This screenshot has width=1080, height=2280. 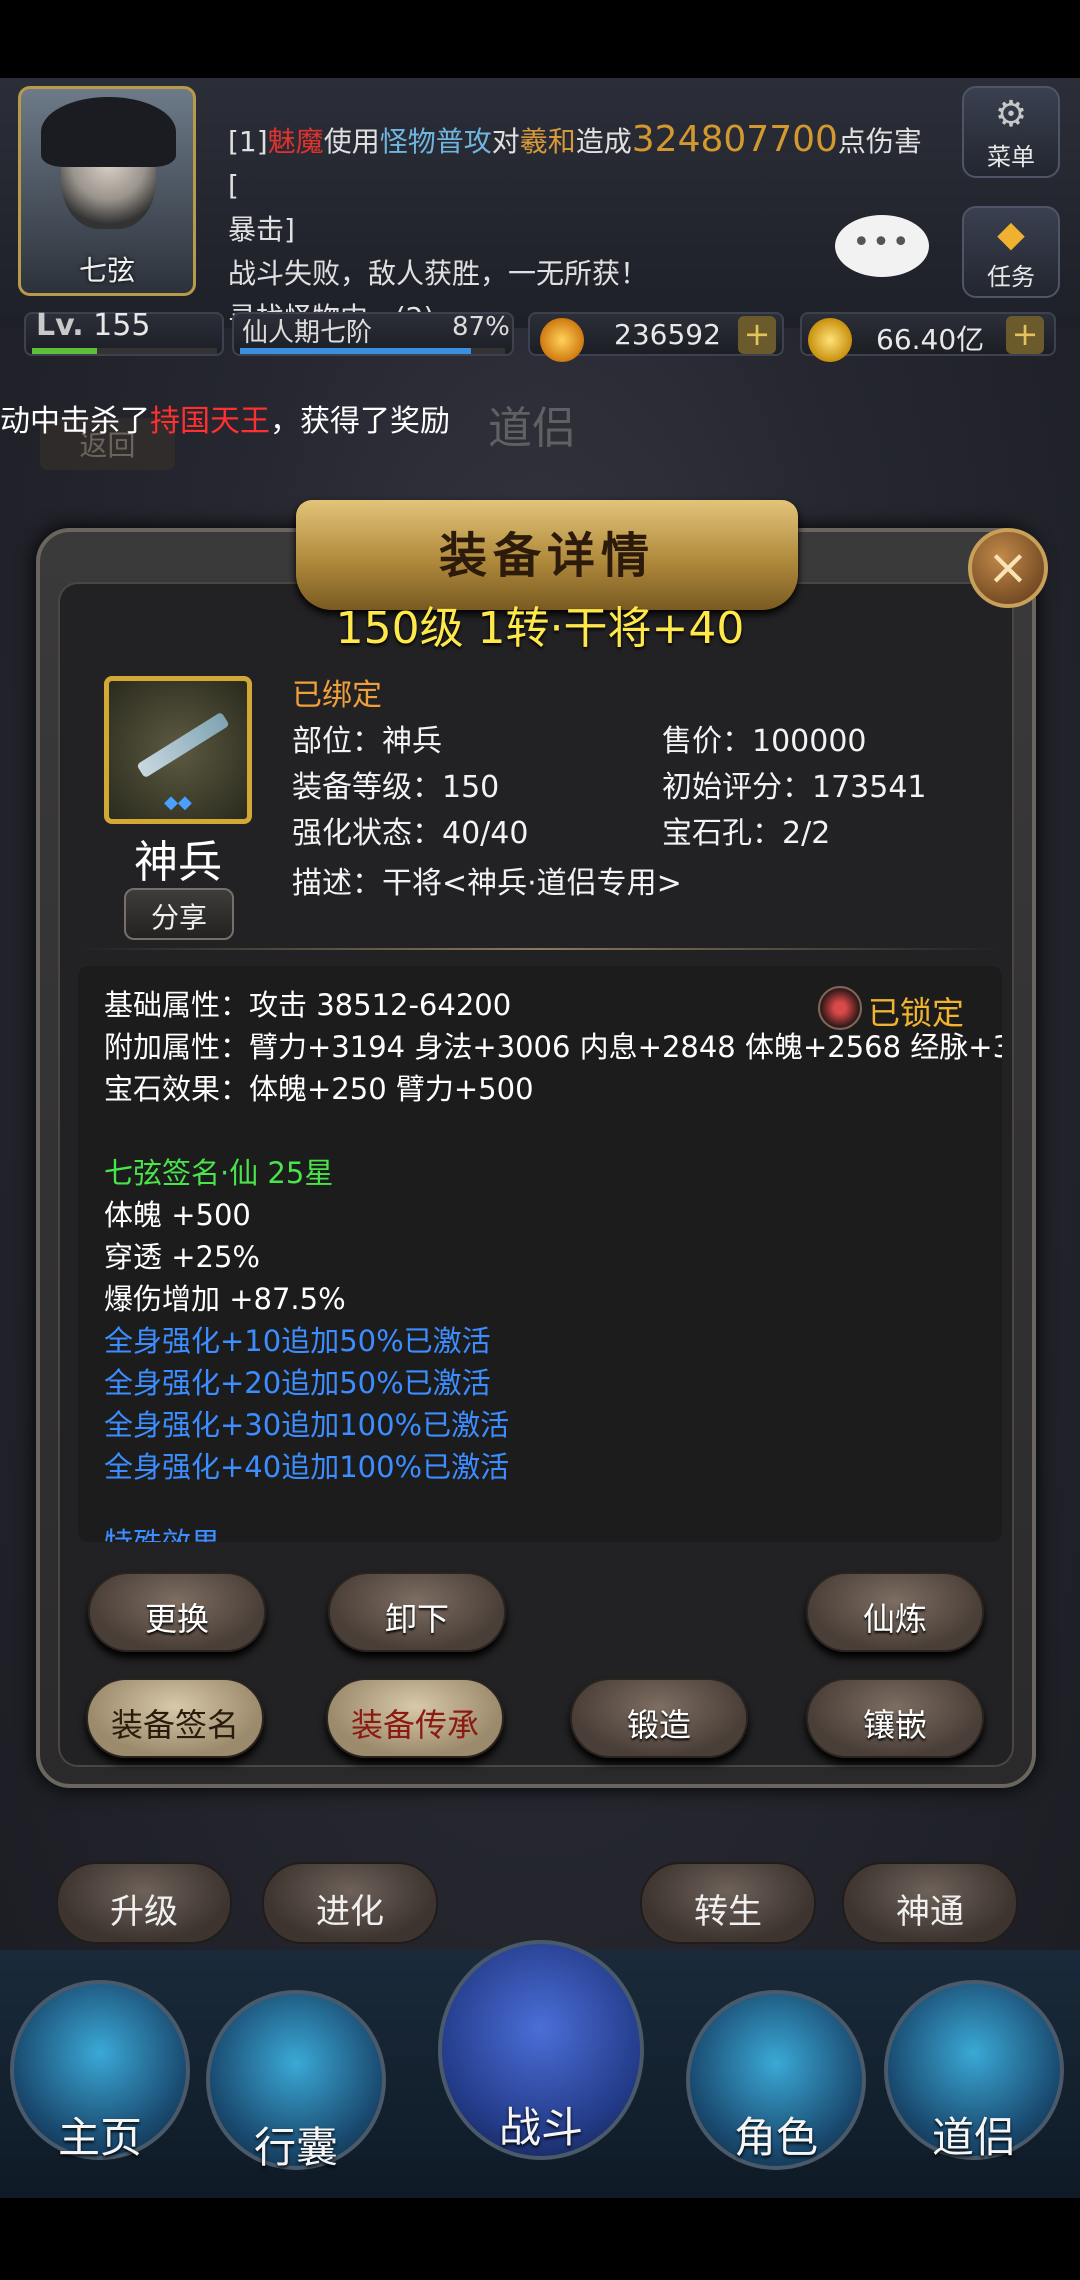 What do you see at coordinates (667, 334) in the screenshot?
I see `diamond-value: 236592` at bounding box center [667, 334].